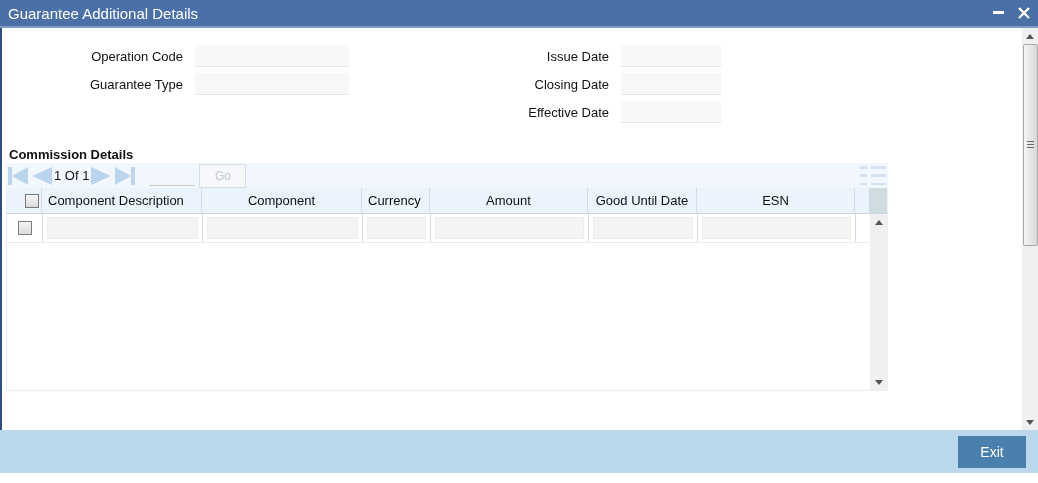 The height and width of the screenshot is (483, 1038). Describe the element at coordinates (122, 200) in the screenshot. I see `column-header: Component Description` at that location.